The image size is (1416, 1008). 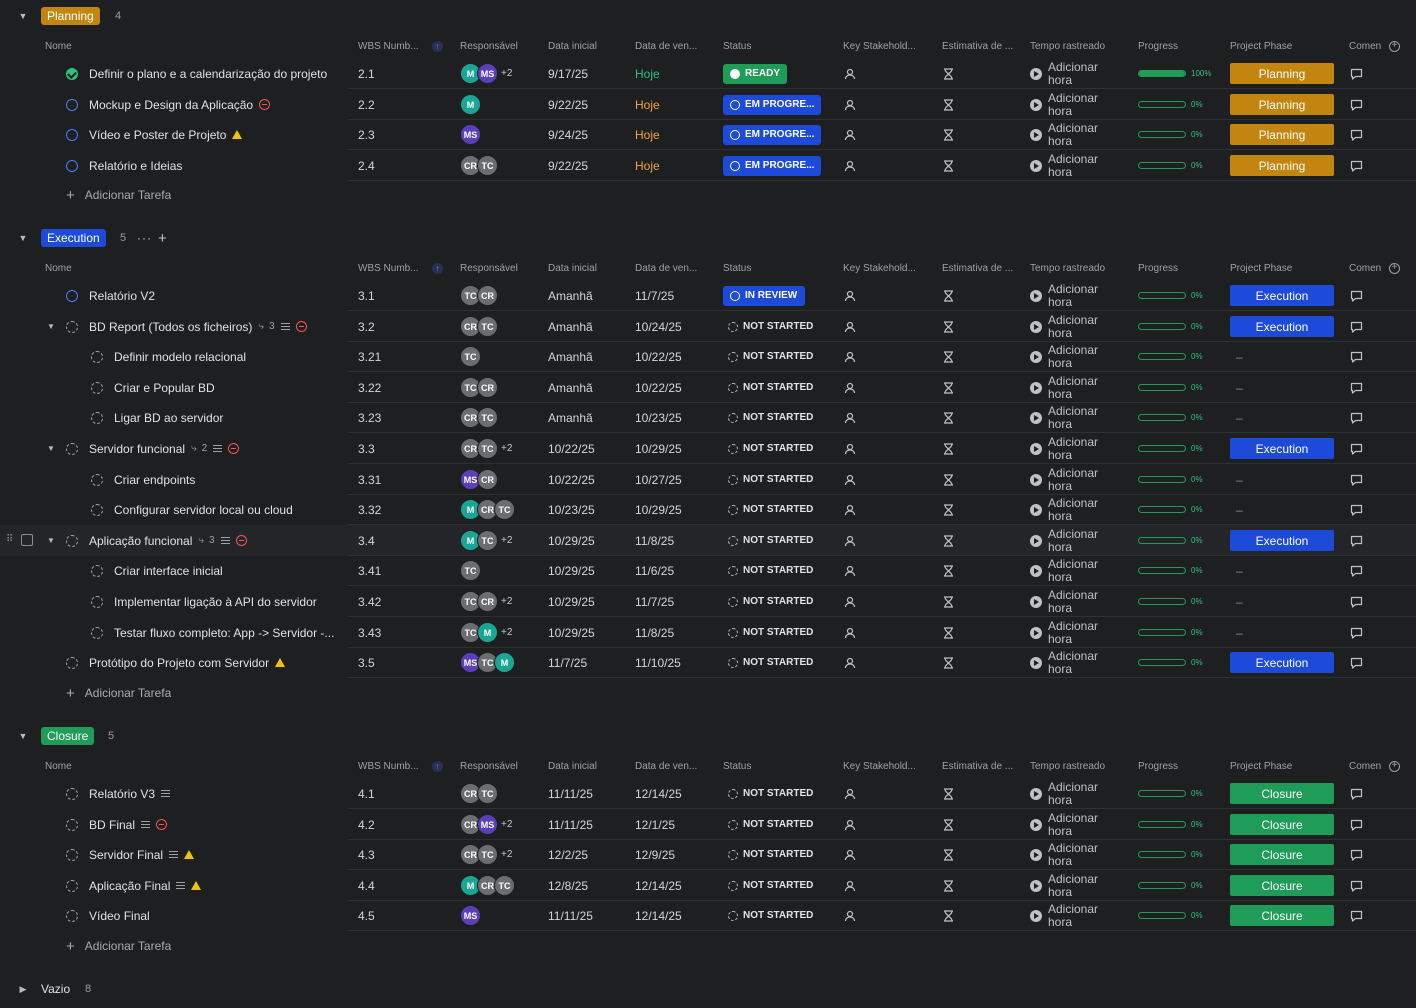 What do you see at coordinates (23, 989) in the screenshot?
I see `expand-caret-icon: ▶` at bounding box center [23, 989].